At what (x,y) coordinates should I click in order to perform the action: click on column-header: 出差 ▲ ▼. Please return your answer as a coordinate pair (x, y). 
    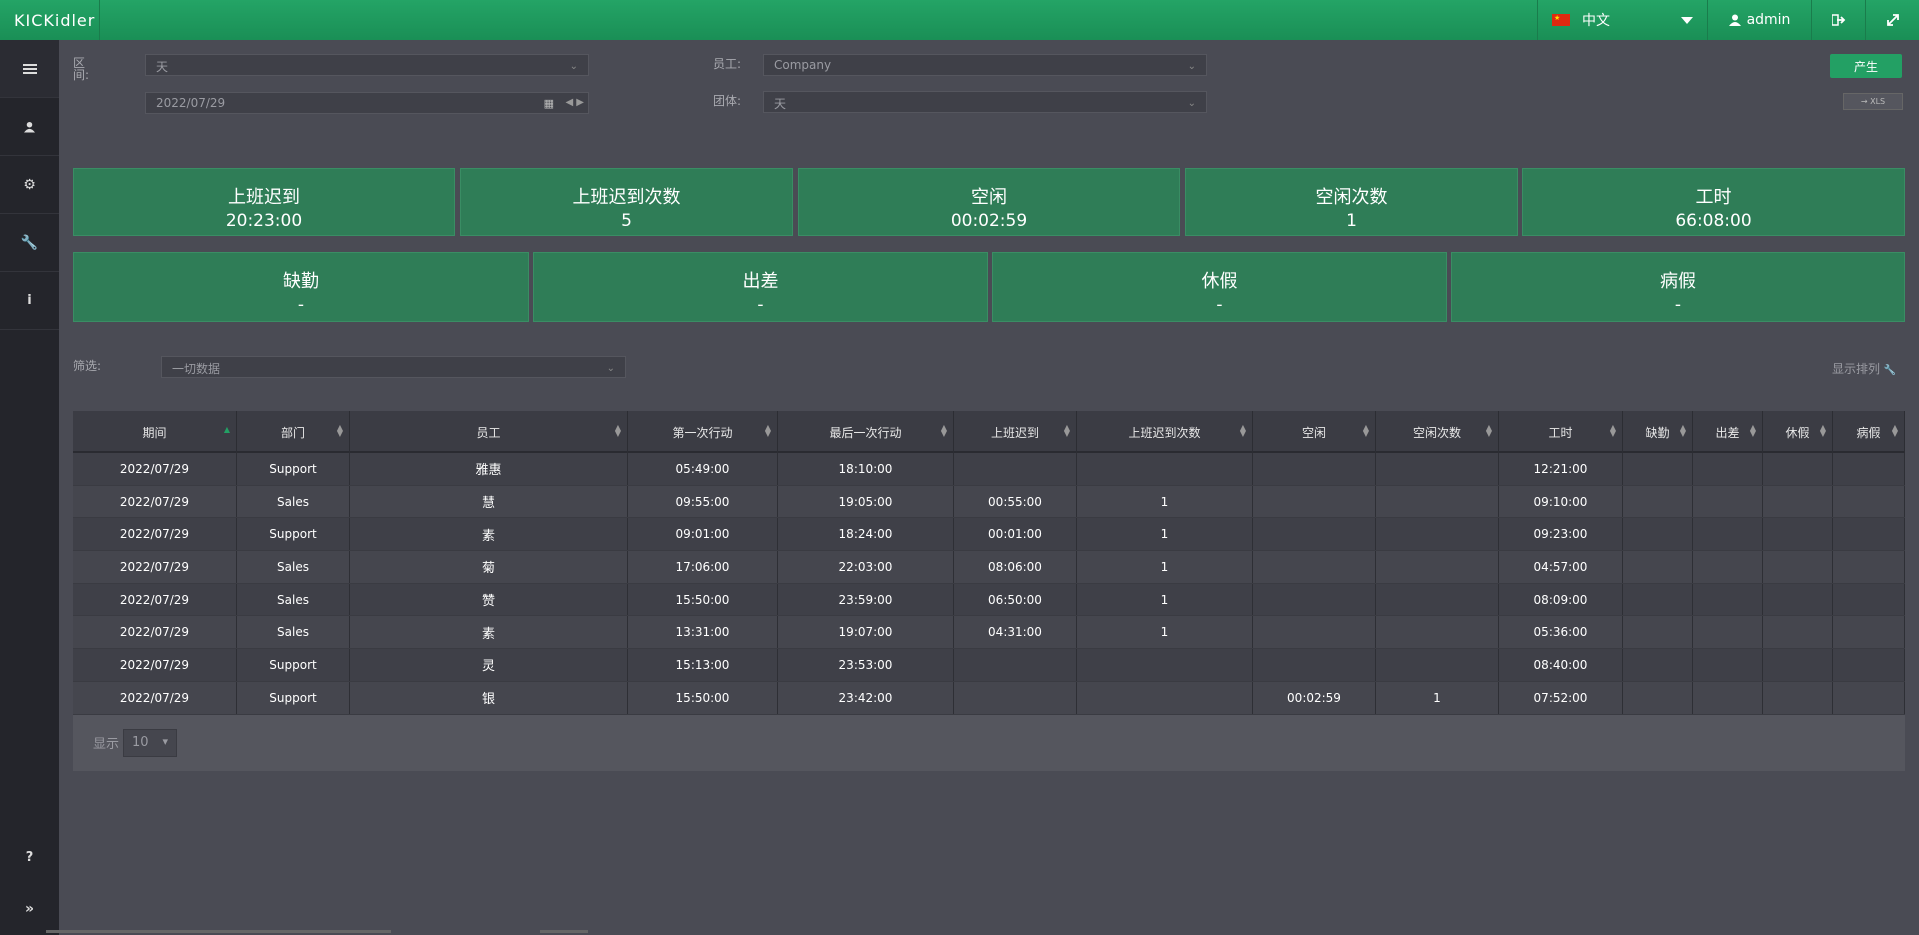
    Looking at the image, I should click on (1728, 432).